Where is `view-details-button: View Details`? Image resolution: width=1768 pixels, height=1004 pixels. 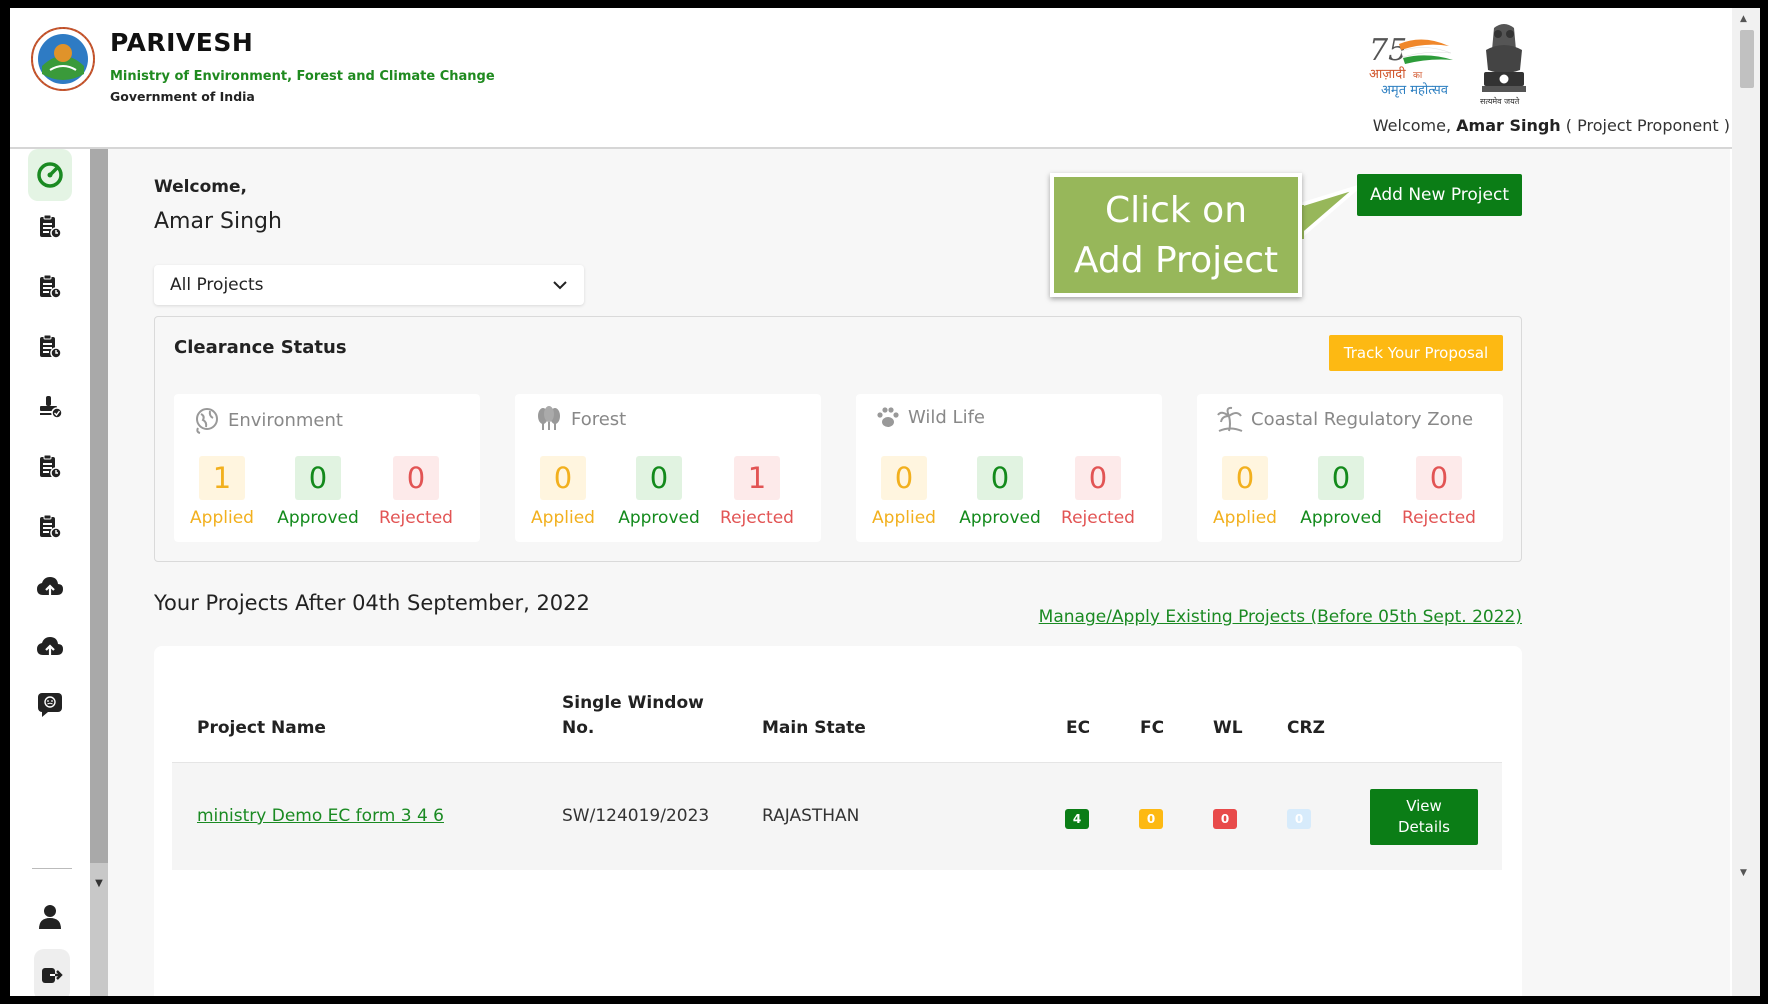
view-details-button: View Details is located at coordinates (1424, 817).